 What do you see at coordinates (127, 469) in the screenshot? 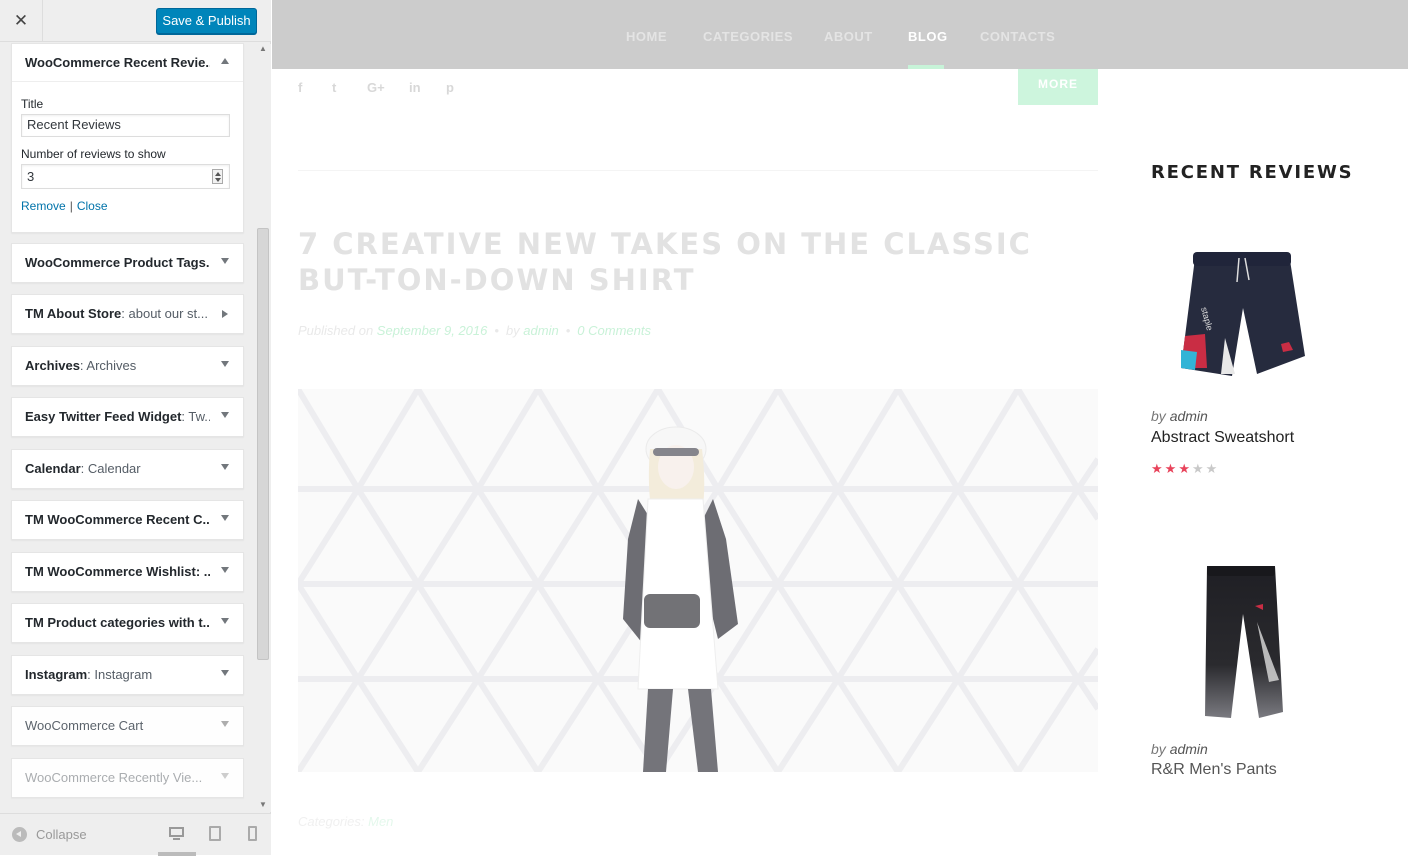
I see `widget-calendar: Calendar` at bounding box center [127, 469].